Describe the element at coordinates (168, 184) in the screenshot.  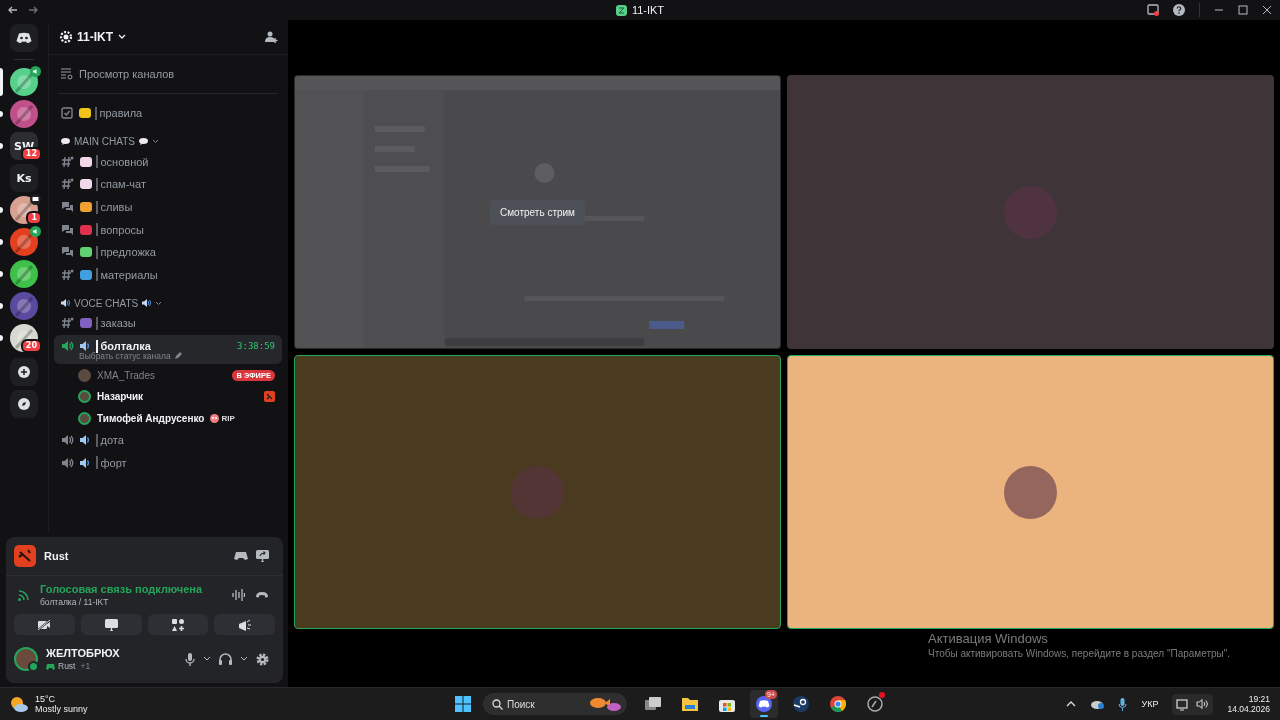
I see `channel-item: спам-чат` at that location.